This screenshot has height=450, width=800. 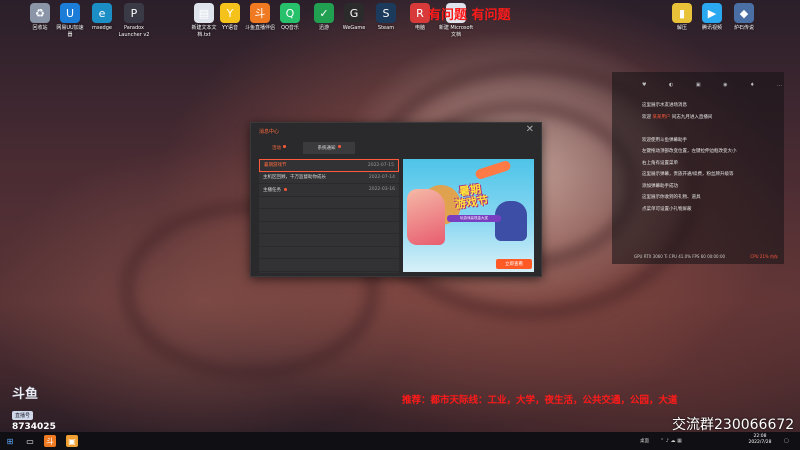 I want to click on close-icon: ✕, so click(x=530, y=130).